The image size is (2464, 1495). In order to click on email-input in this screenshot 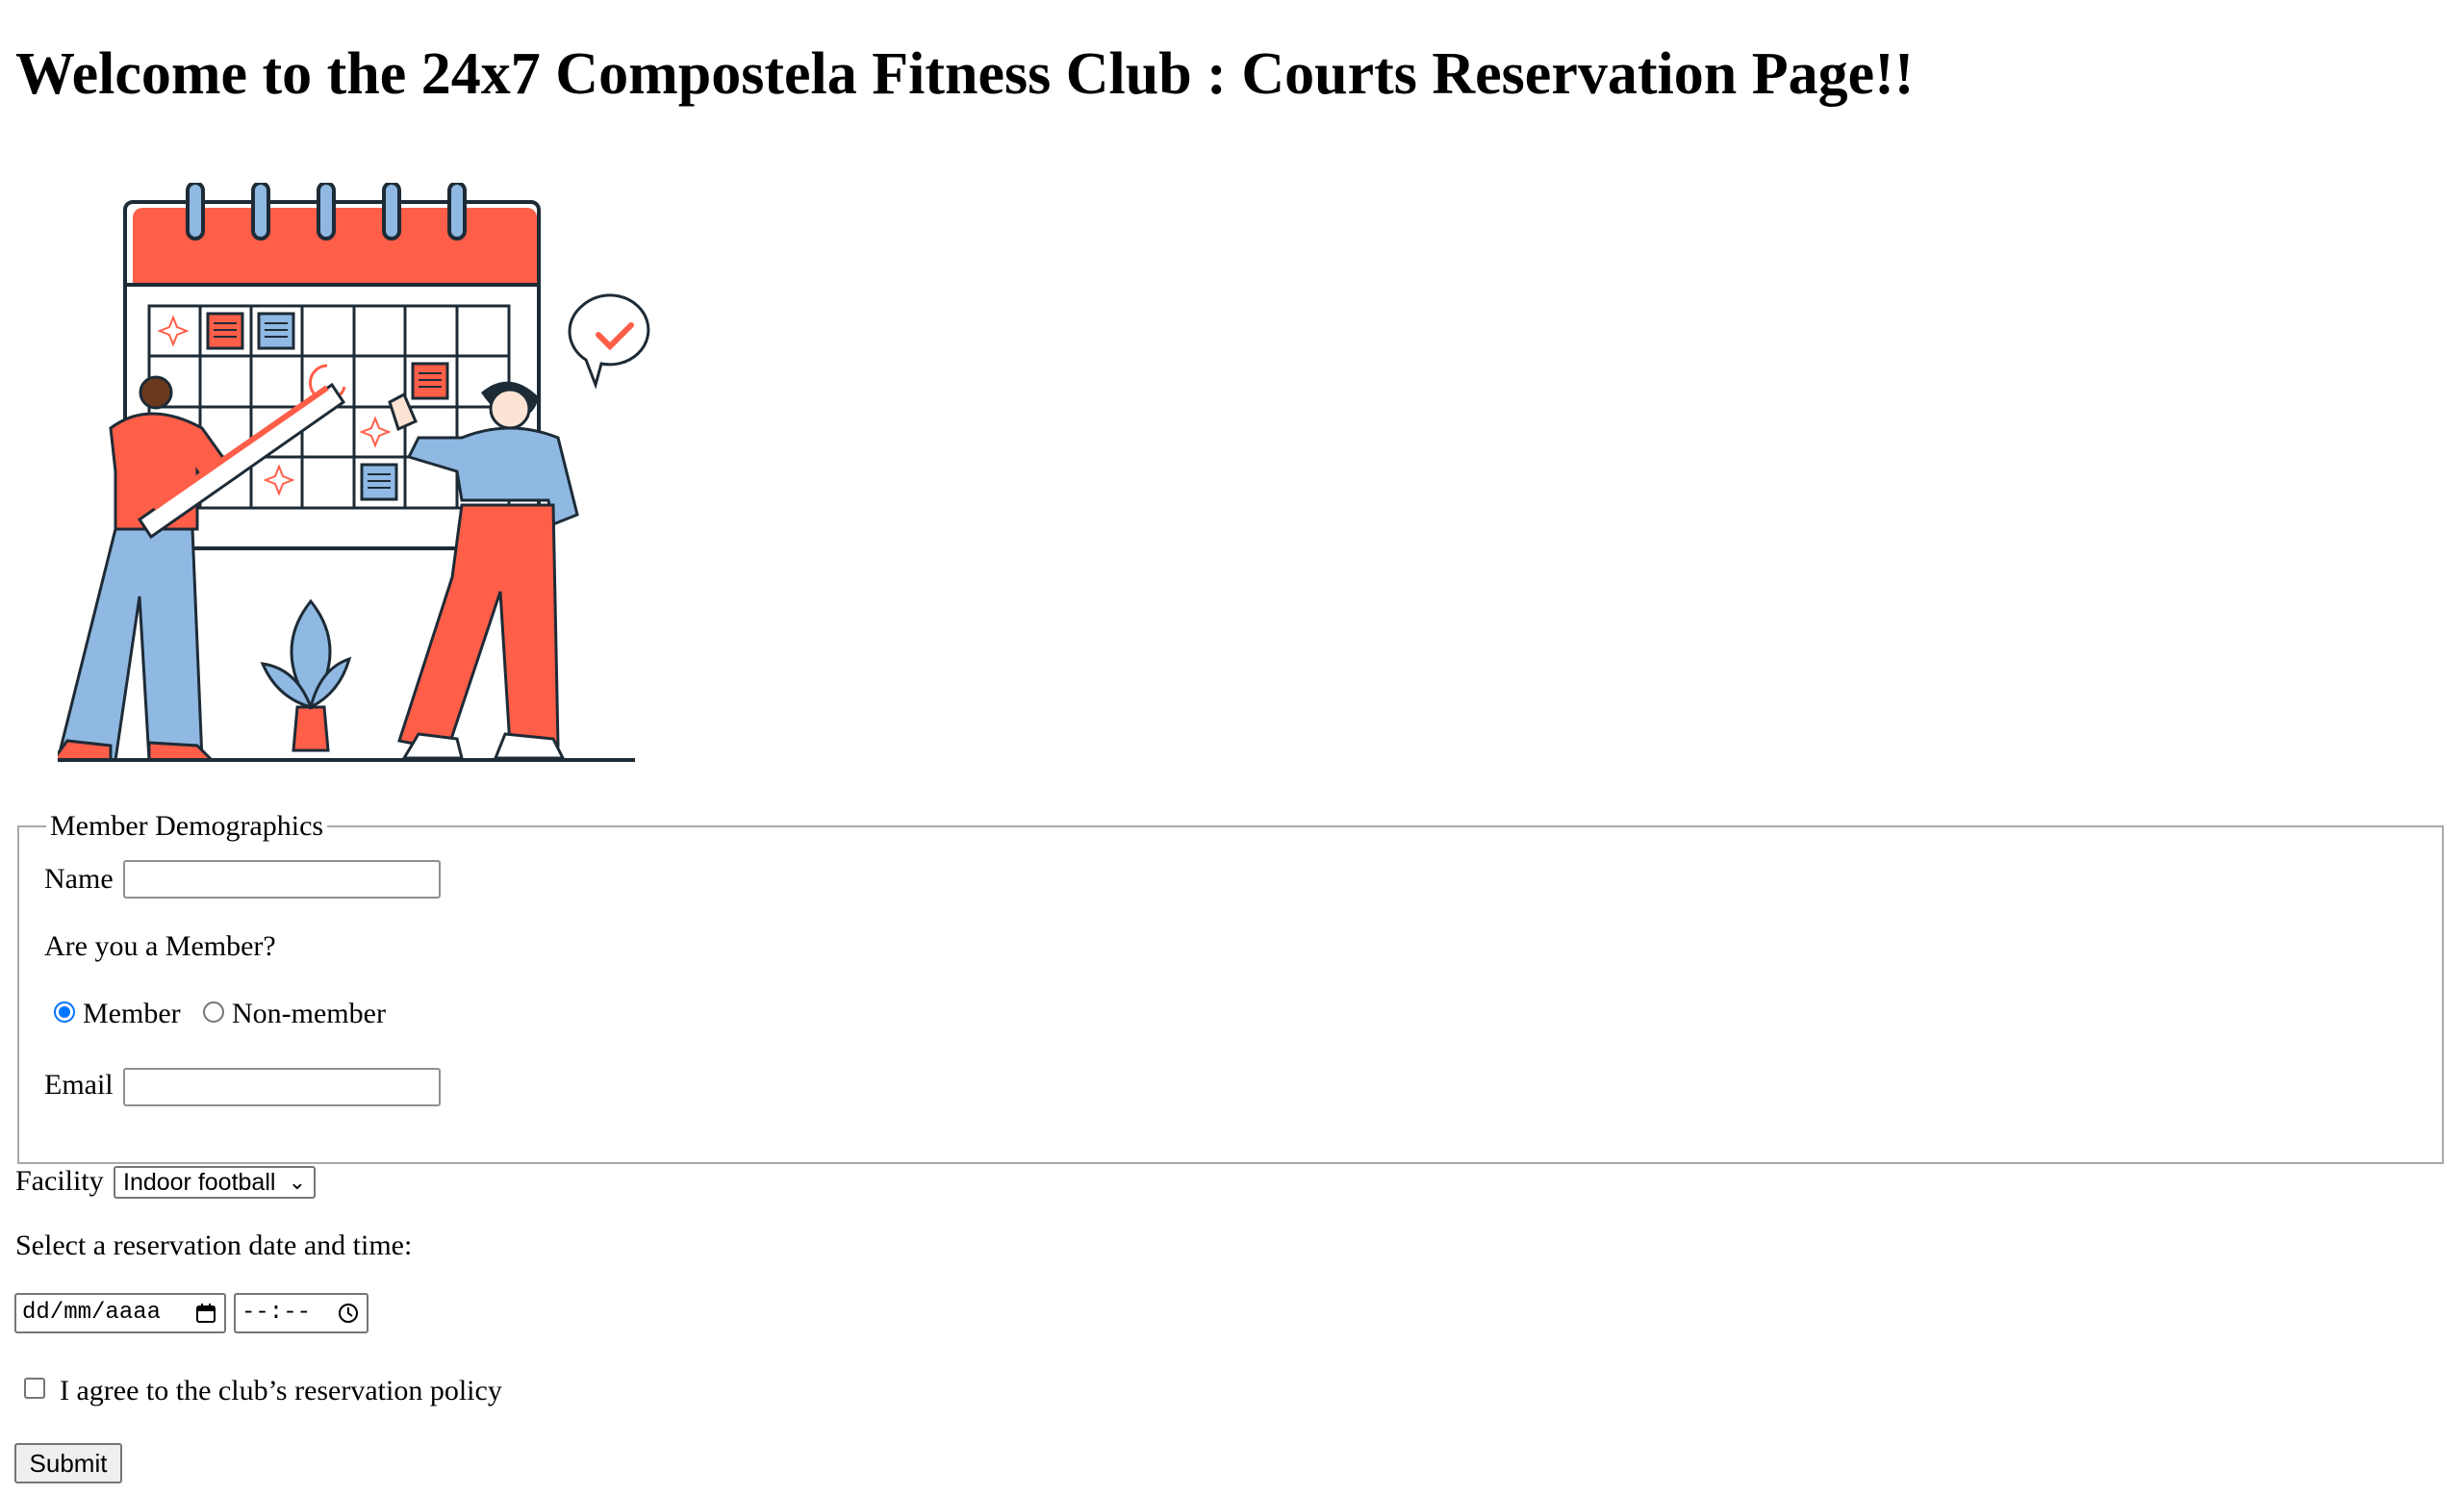, I will do `click(282, 1087)`.